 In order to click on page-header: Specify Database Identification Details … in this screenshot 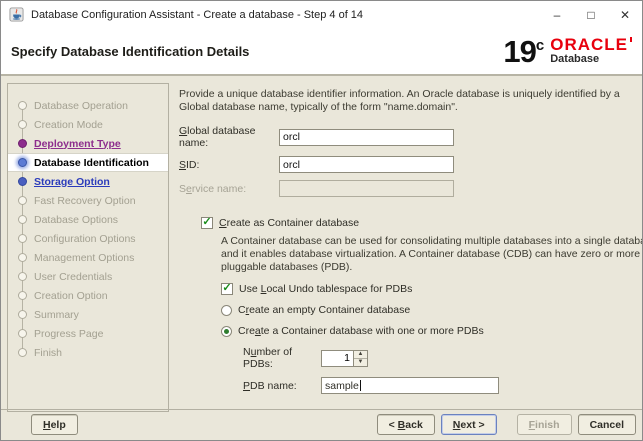, I will do `click(321, 52)`.